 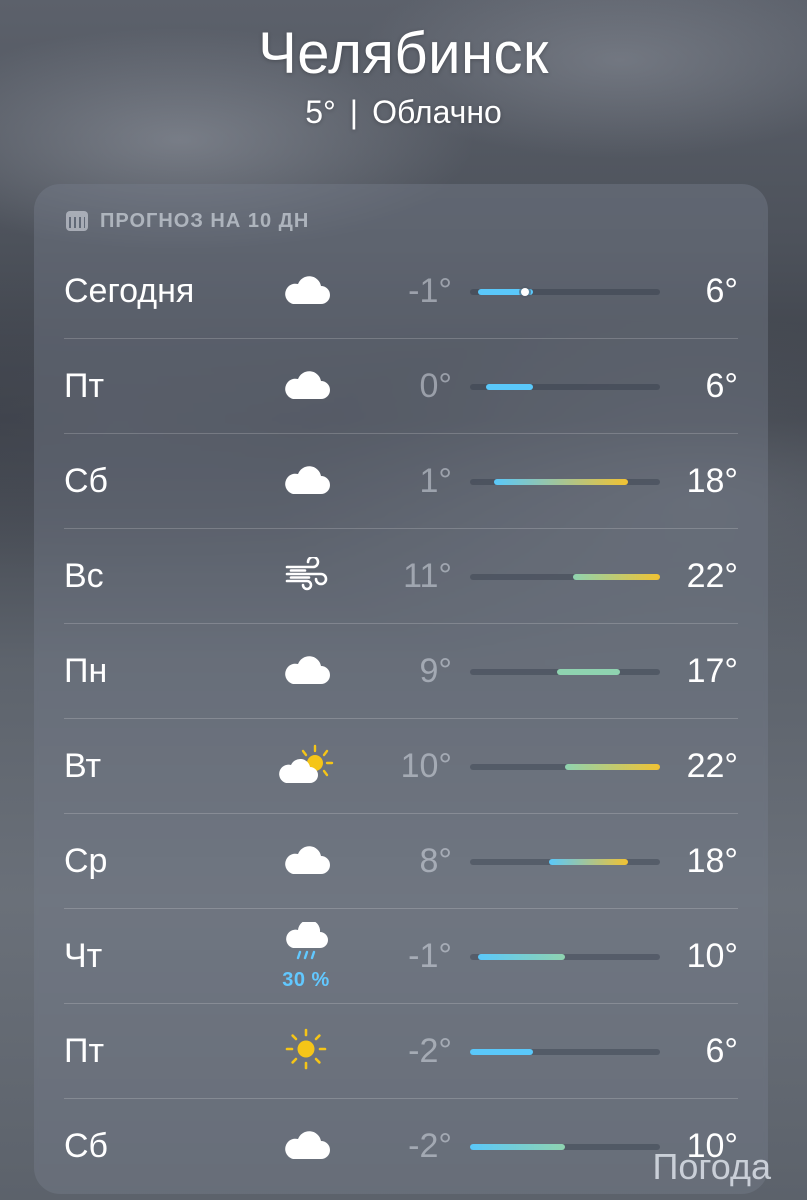 What do you see at coordinates (86, 671) in the screenshot?
I see `forecast-day-label: Пн` at bounding box center [86, 671].